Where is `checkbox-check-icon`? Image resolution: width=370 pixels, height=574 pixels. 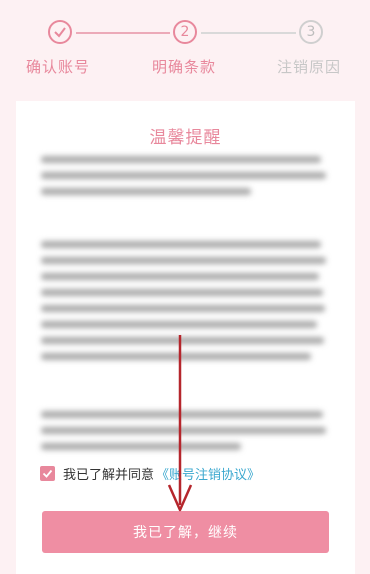 checkbox-check-icon is located at coordinates (47, 473).